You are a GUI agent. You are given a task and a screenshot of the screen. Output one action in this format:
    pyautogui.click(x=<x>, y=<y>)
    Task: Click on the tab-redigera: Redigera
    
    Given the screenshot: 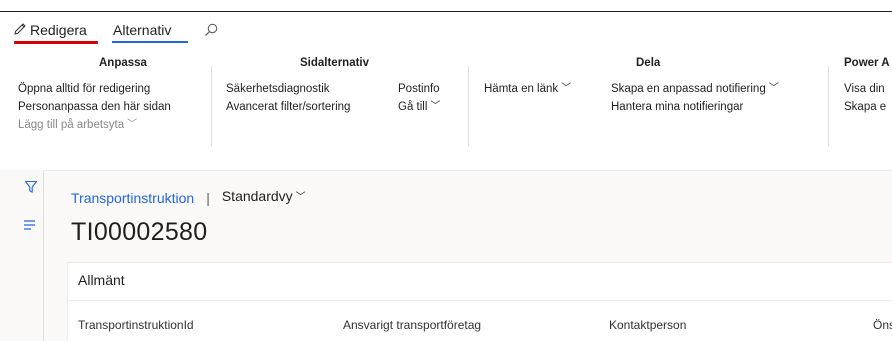 What is the action you would take?
    pyautogui.click(x=55, y=33)
    